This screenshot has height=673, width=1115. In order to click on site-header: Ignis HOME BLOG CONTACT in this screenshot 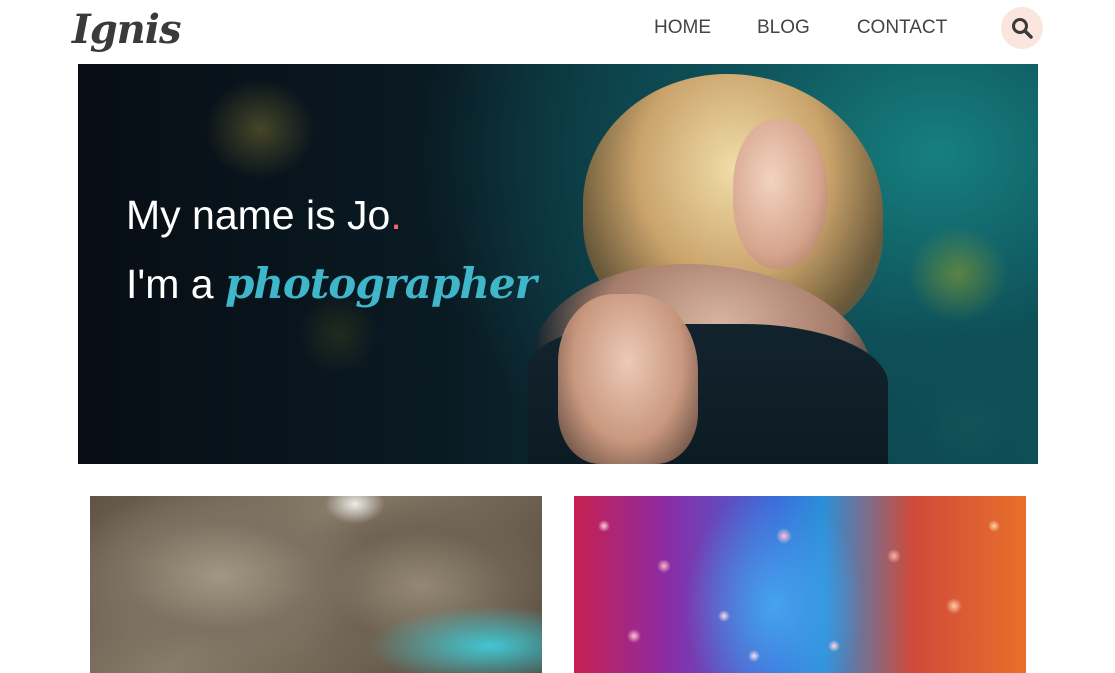, I will do `click(557, 32)`.